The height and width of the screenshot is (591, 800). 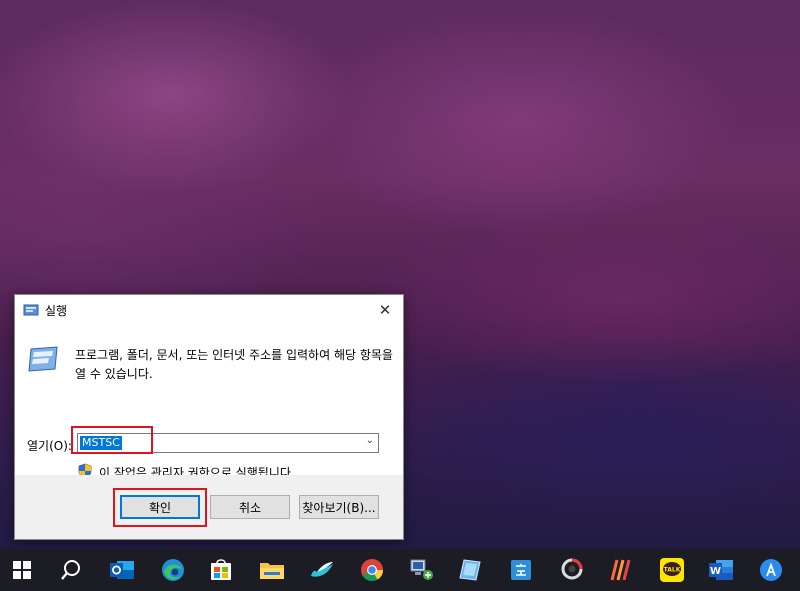 I want to click on taskbar: TALK W, so click(x=400, y=570).